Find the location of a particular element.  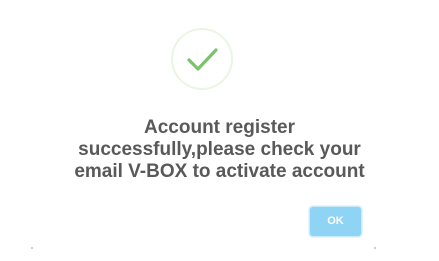

message-line-1: Account register is located at coordinates (219, 127).